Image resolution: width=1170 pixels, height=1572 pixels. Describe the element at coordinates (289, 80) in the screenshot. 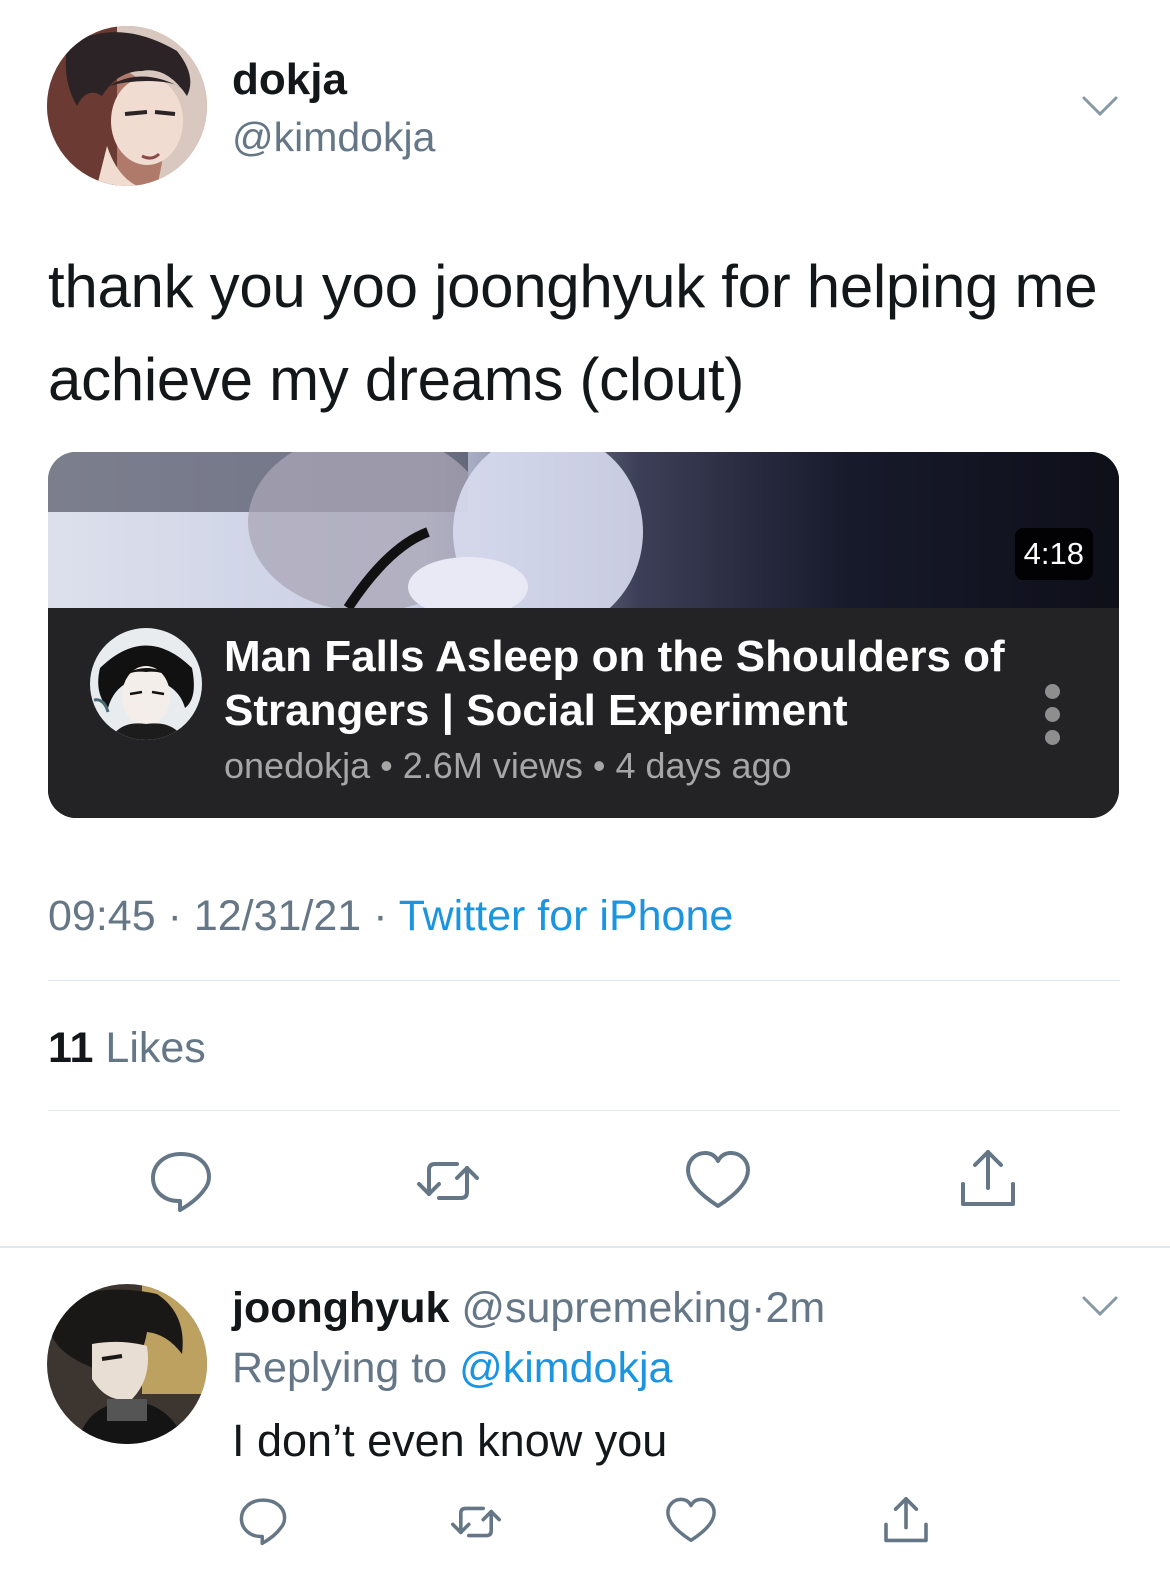

I see `author-name: dokja` at that location.